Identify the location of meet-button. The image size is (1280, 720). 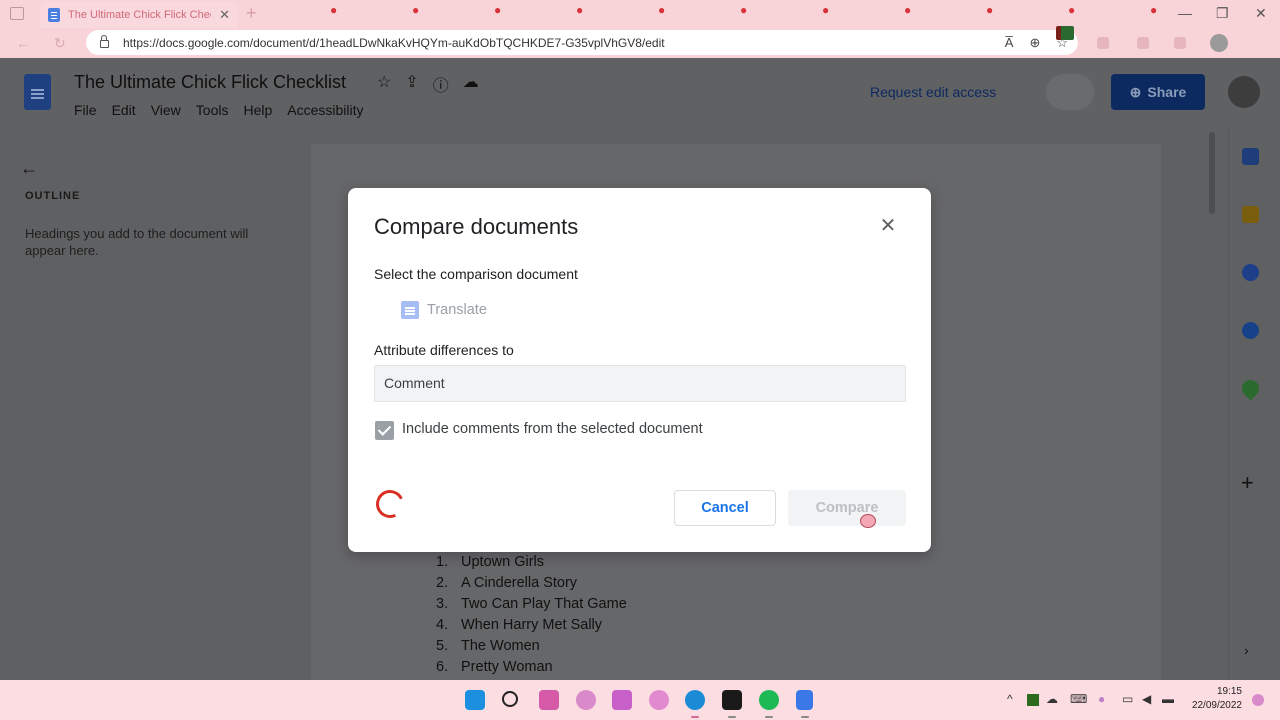
(1070, 92).